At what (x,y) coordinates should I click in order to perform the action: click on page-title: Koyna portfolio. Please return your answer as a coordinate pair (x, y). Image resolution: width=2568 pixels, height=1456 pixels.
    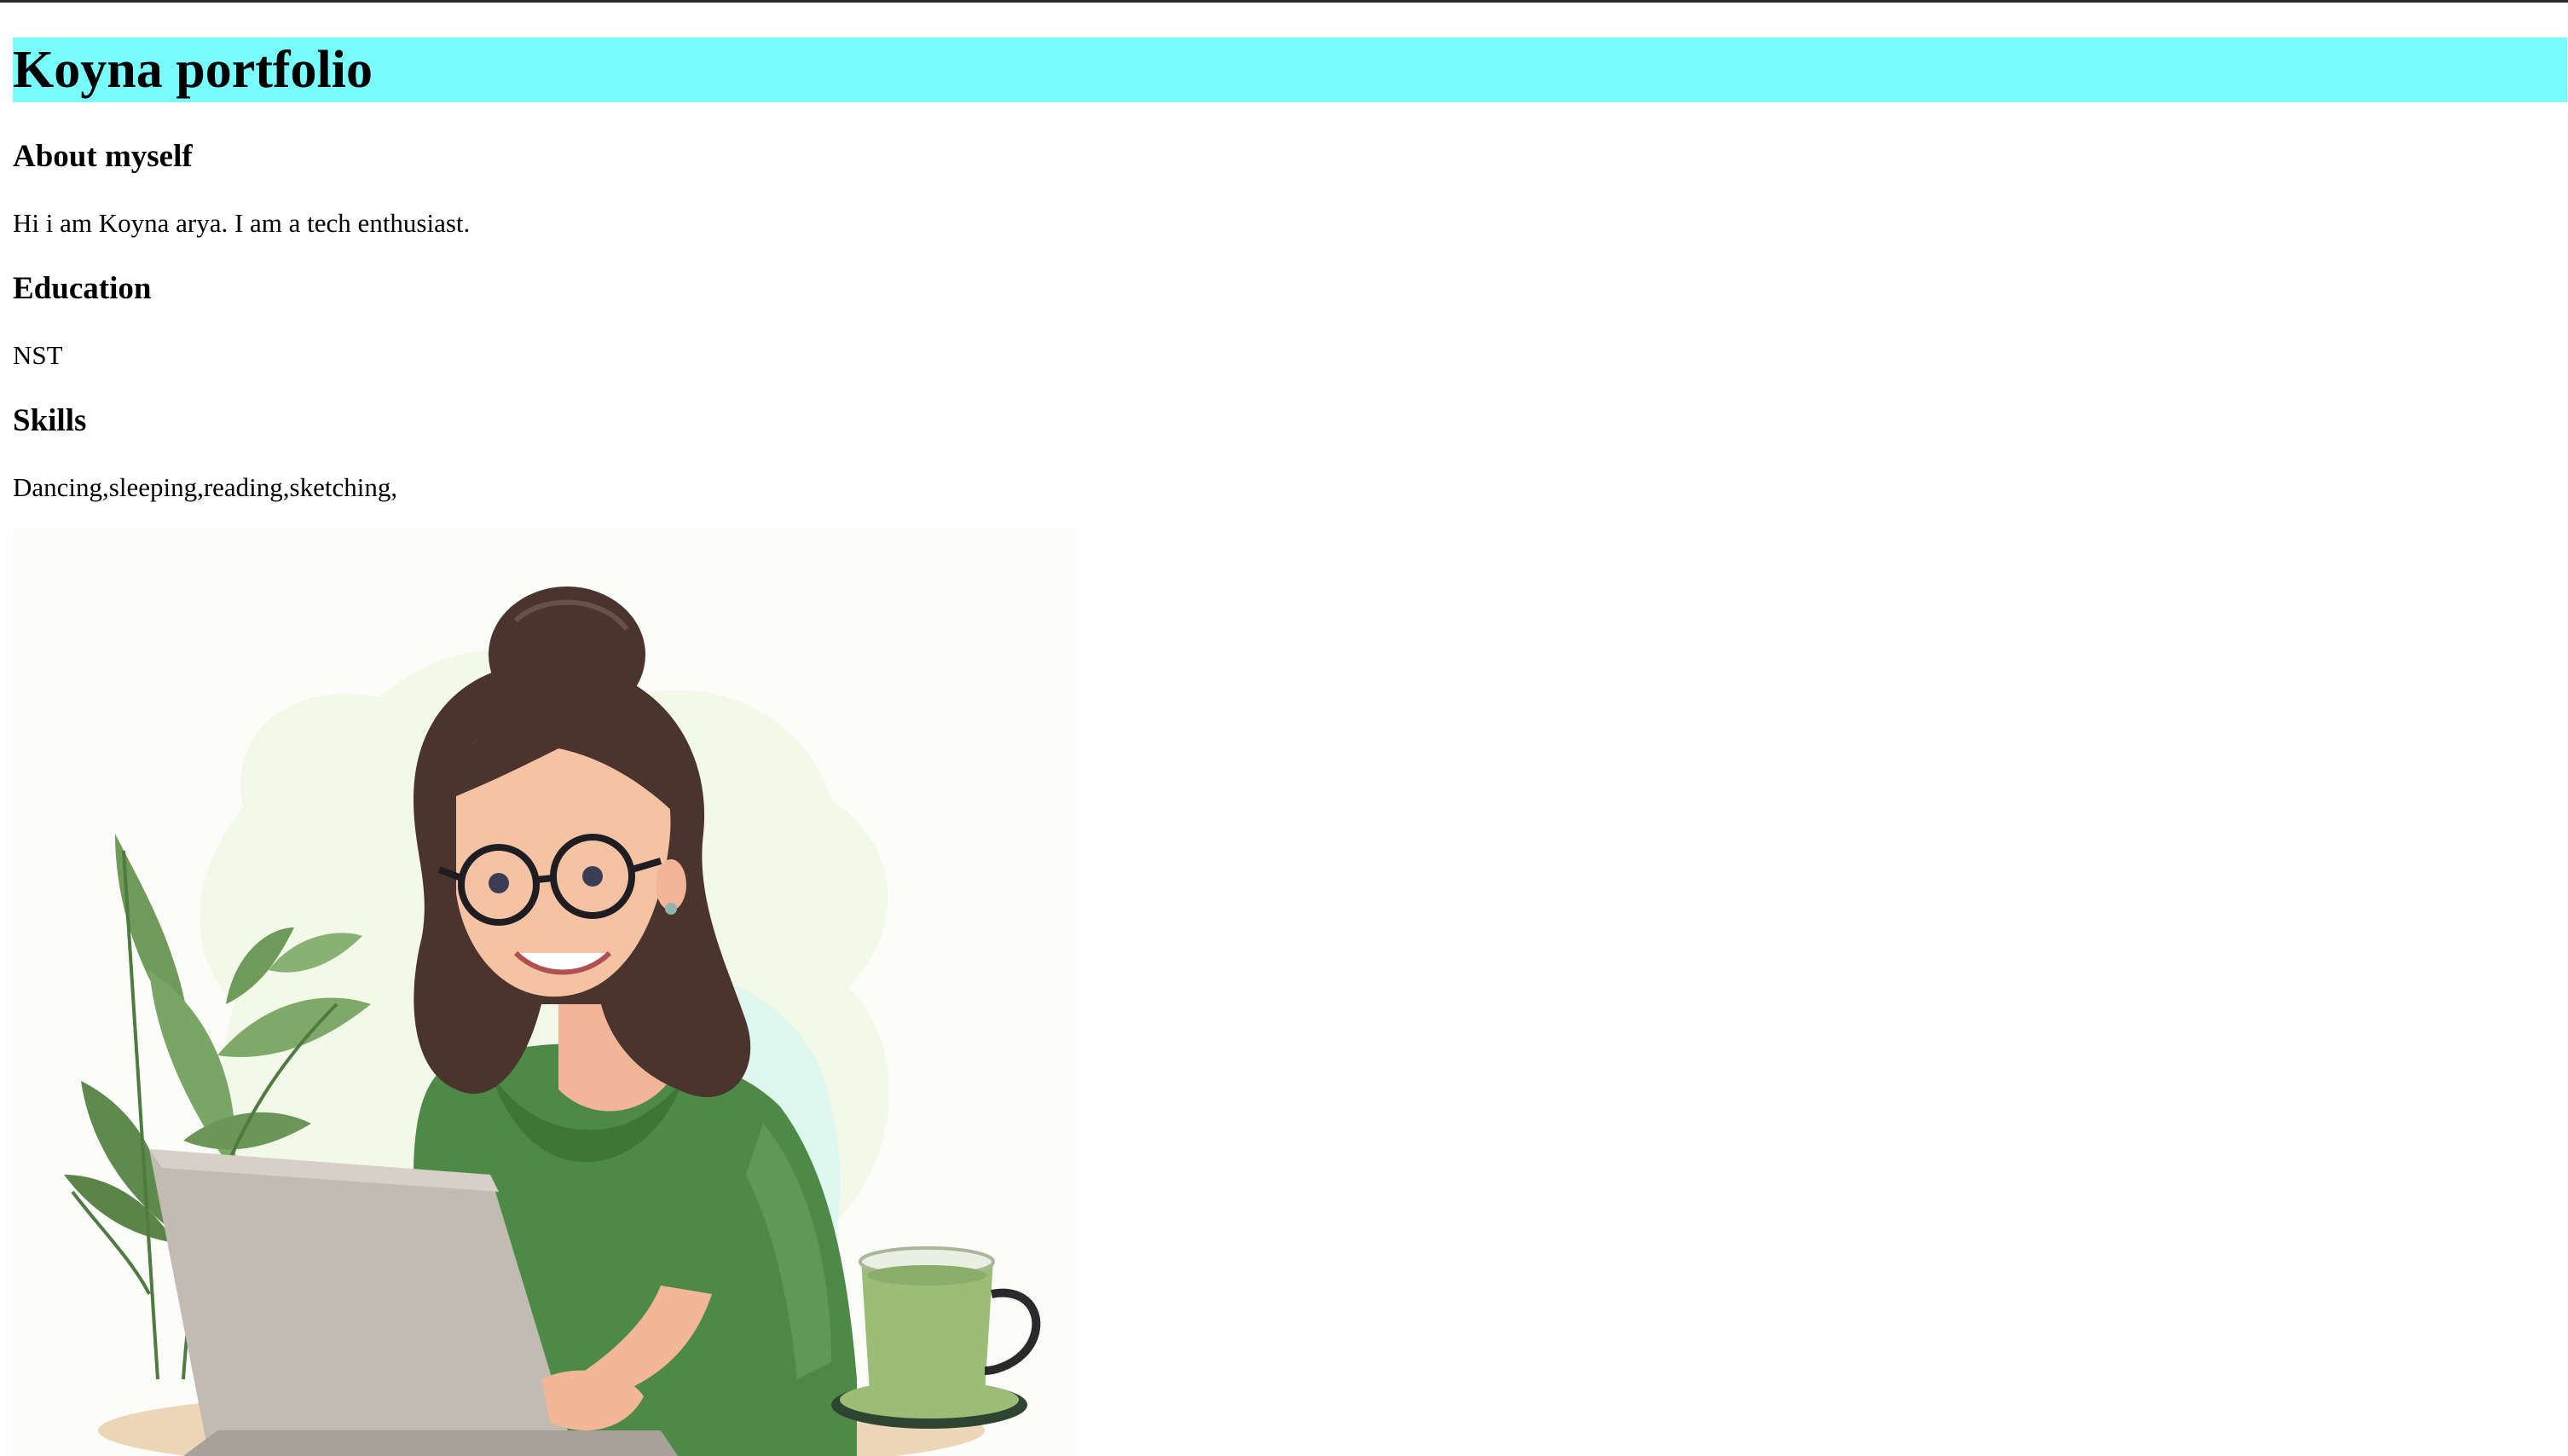
    Looking at the image, I should click on (1290, 70).